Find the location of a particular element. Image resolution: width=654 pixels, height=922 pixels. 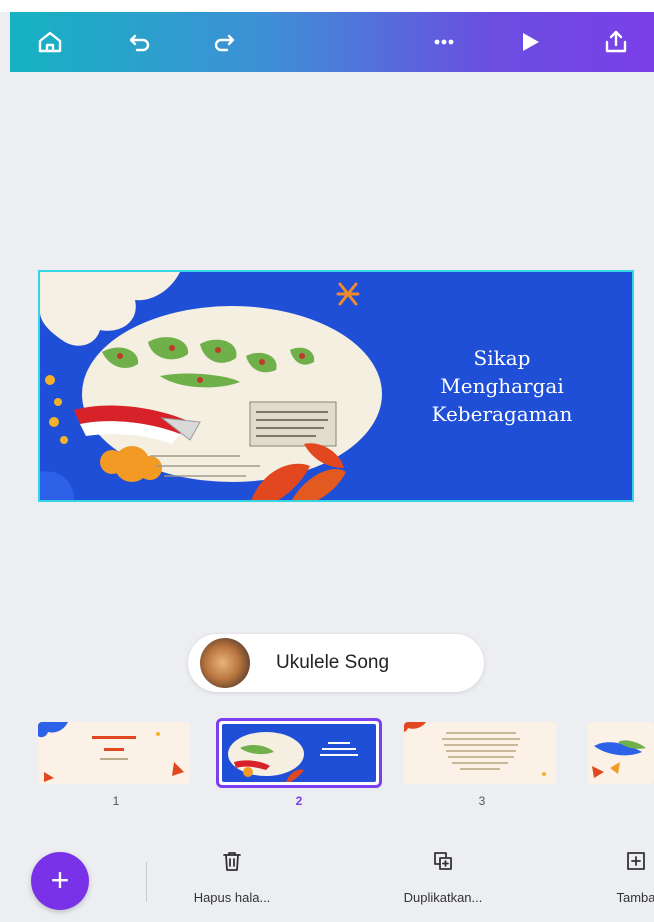

undo-icon is located at coordinates (139, 43).